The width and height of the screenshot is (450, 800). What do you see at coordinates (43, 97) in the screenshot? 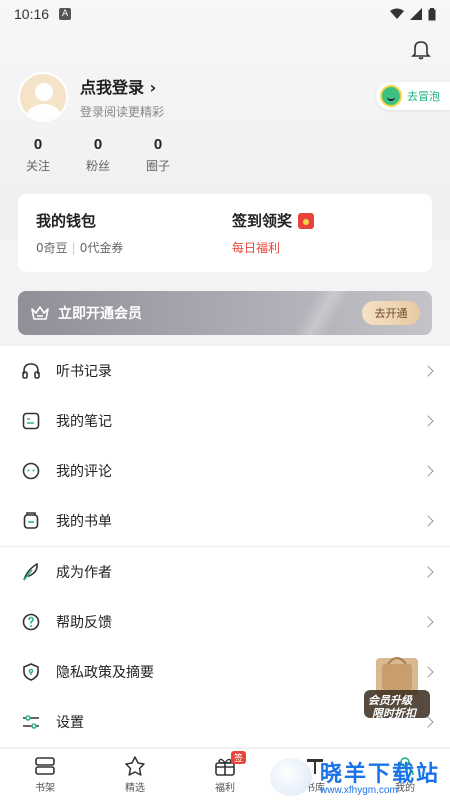
I see `avatar` at bounding box center [43, 97].